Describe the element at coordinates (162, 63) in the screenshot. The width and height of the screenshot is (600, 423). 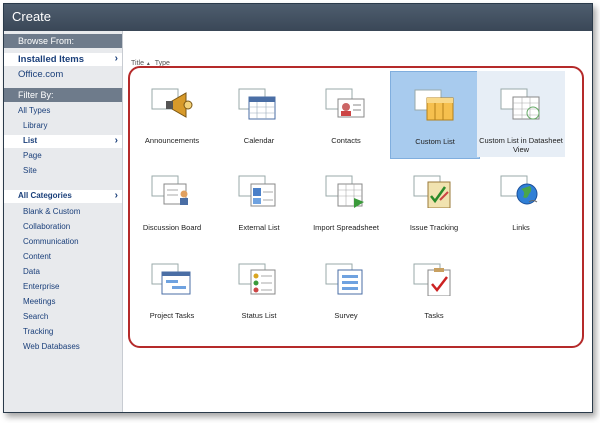
I see `sort-by-type: Type` at that location.